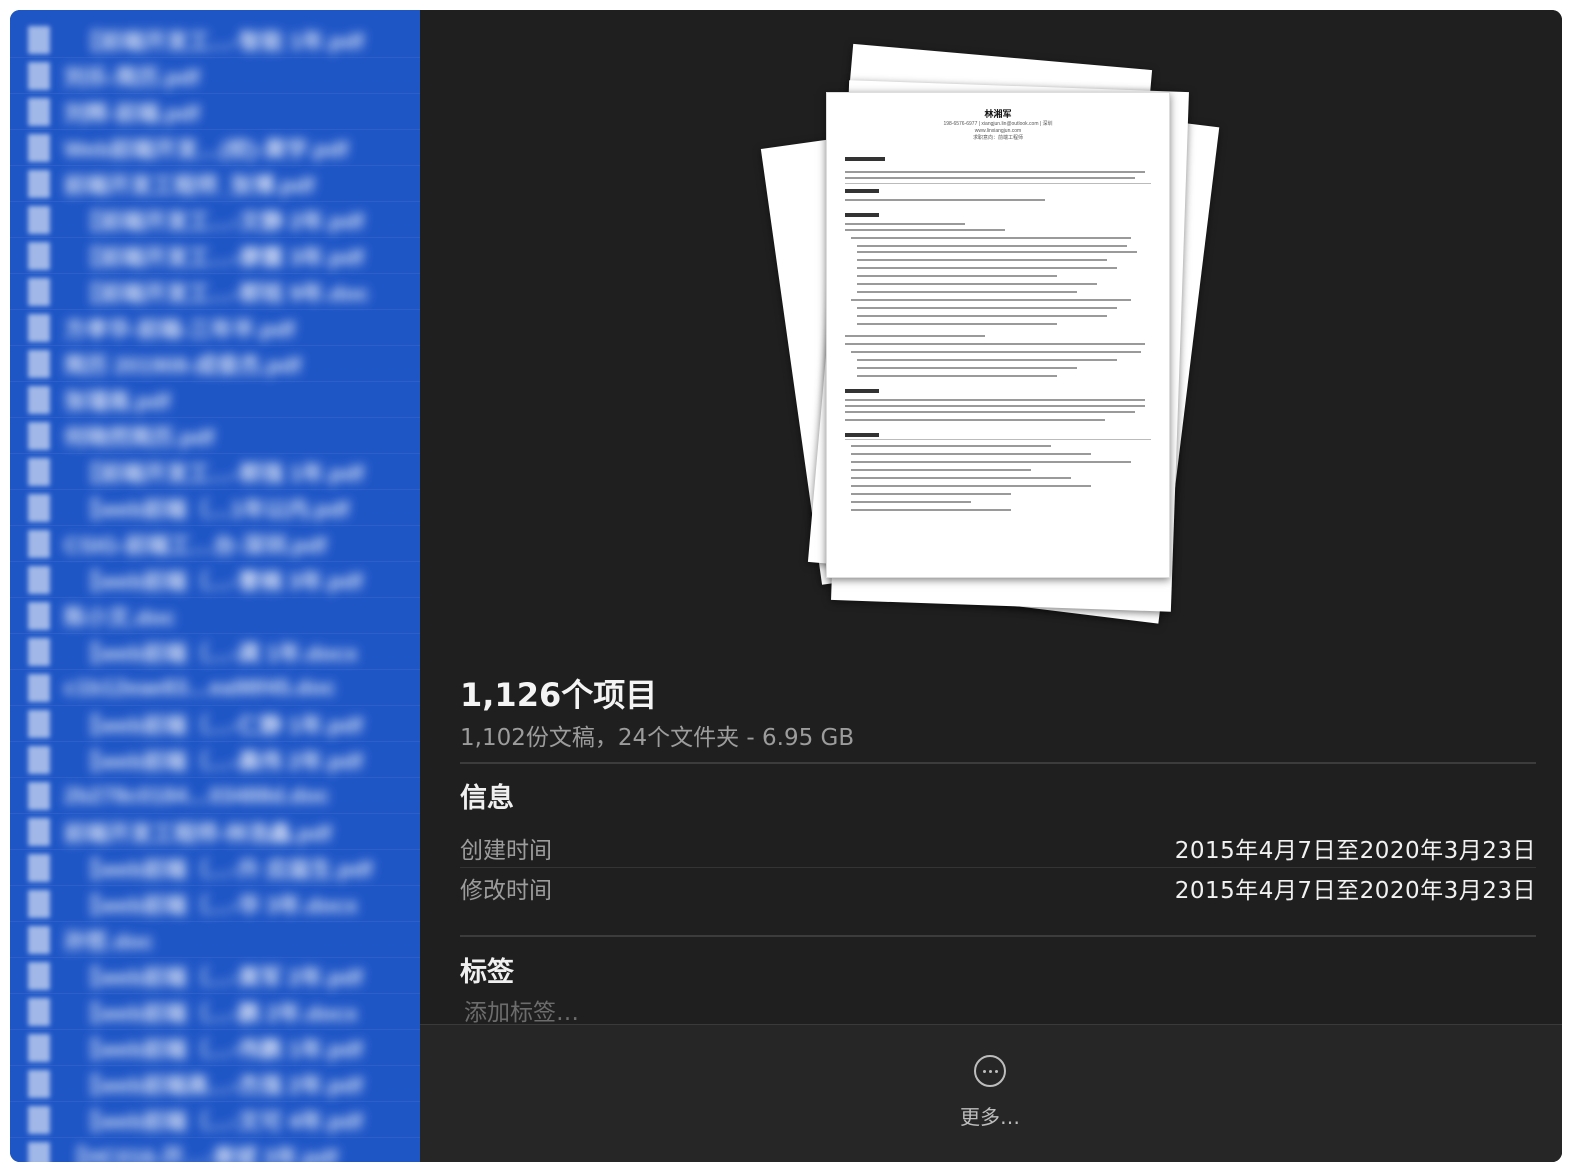 Image resolution: width=1576 pixels, height=1176 pixels. Describe the element at coordinates (189, 185) in the screenshot. I see `file-name: 前端开发工程师_张博.pdf` at that location.